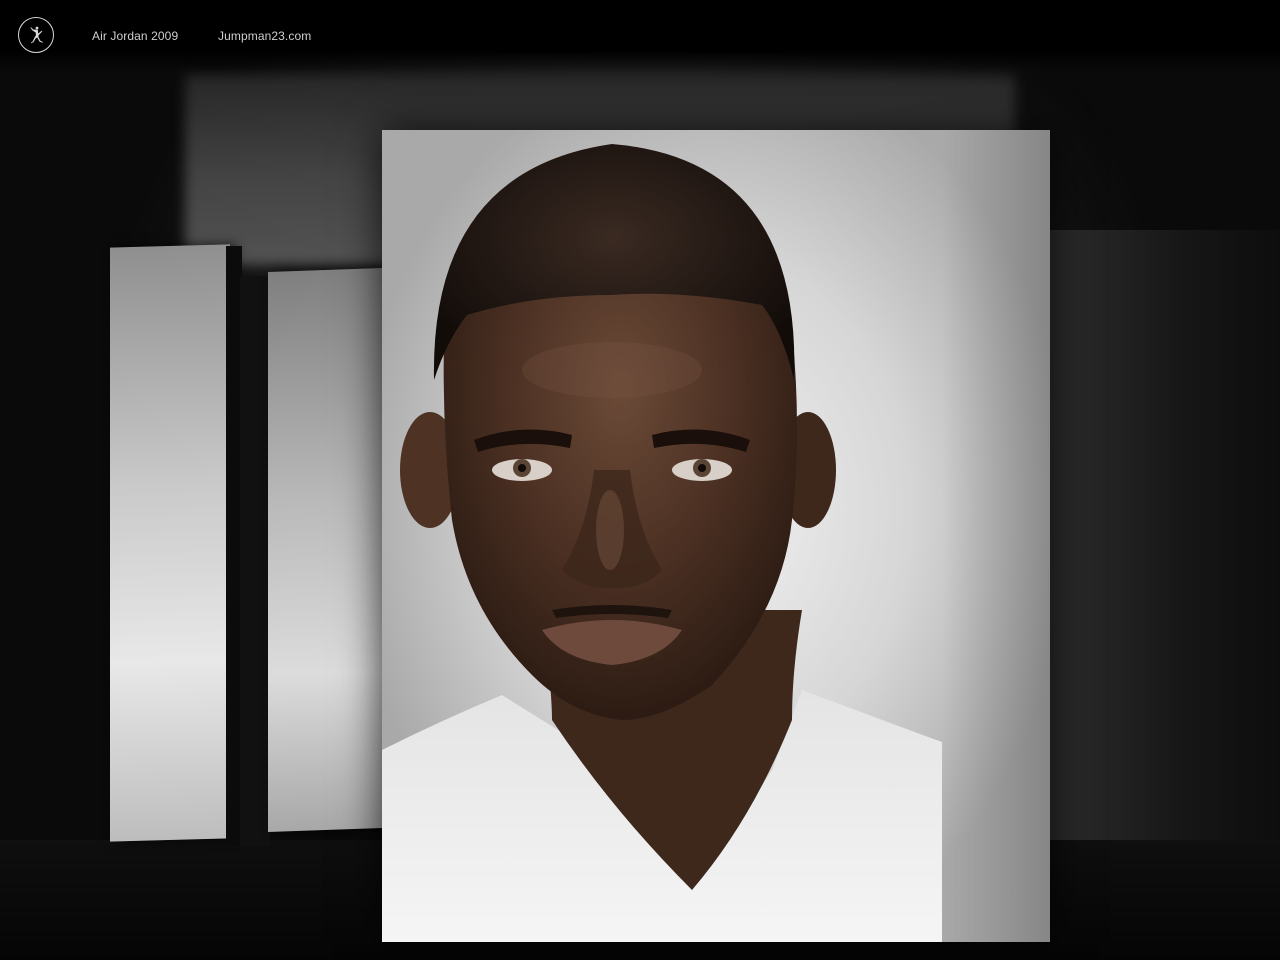  Describe the element at coordinates (1162, 540) in the screenshot. I see `right-wall` at that location.